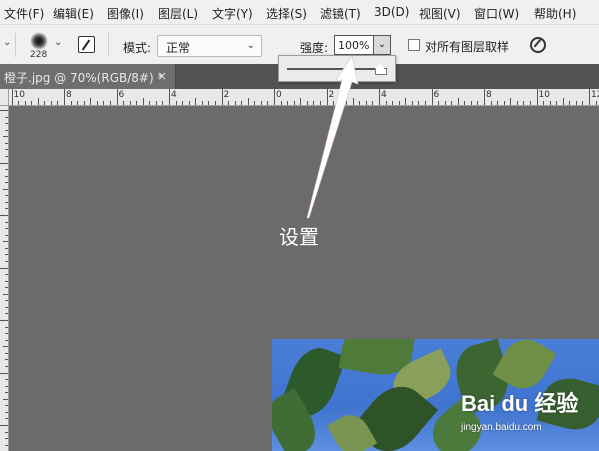 This screenshot has width=599, height=451. What do you see at coordinates (162, 76) in the screenshot?
I see `close-icon: ×` at bounding box center [162, 76].